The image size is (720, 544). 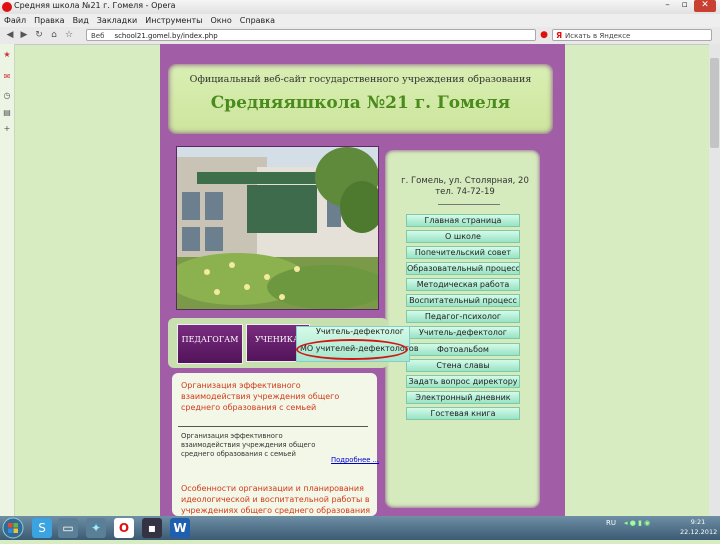 I want to click on forward-icon: ▶, so click(x=24, y=35).